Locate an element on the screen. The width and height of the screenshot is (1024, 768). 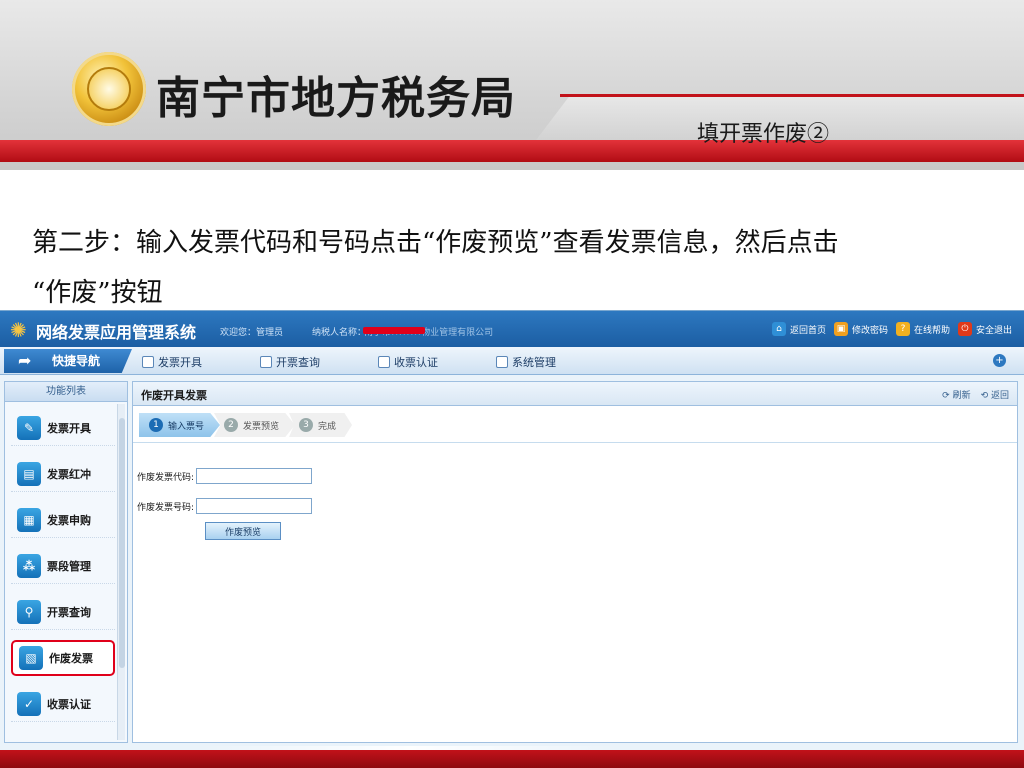
taxpayer-label: 纳税人名称： is located at coordinates (339, 333).